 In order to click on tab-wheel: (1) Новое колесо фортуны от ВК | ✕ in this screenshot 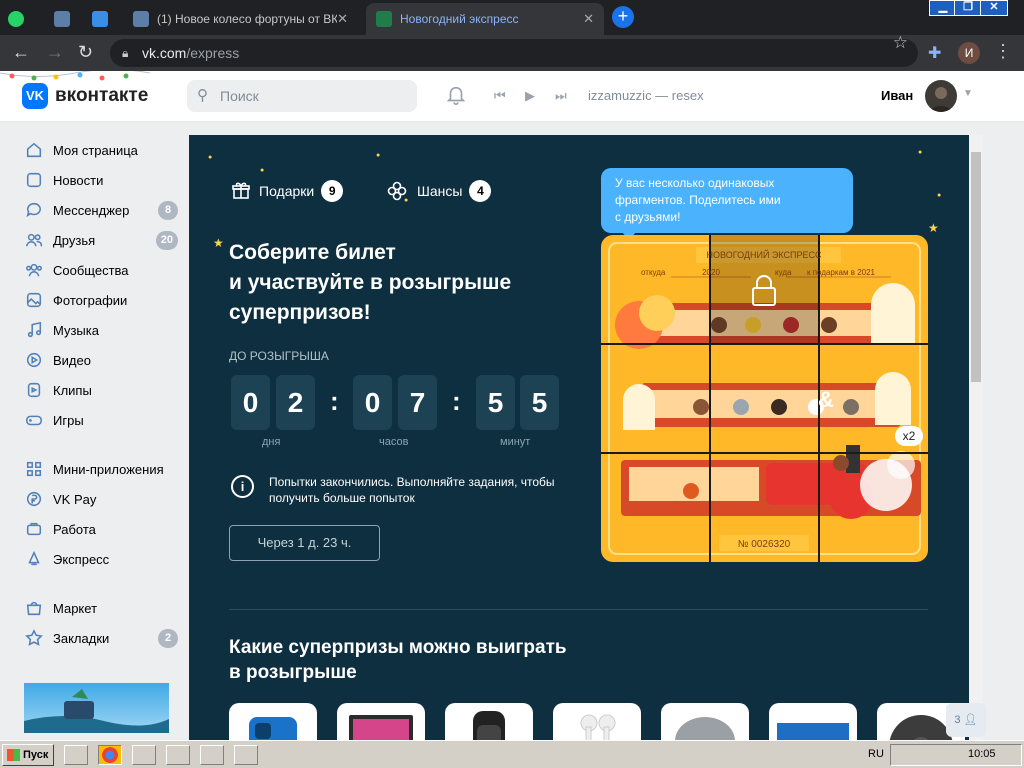, I will do `click(245, 19)`.